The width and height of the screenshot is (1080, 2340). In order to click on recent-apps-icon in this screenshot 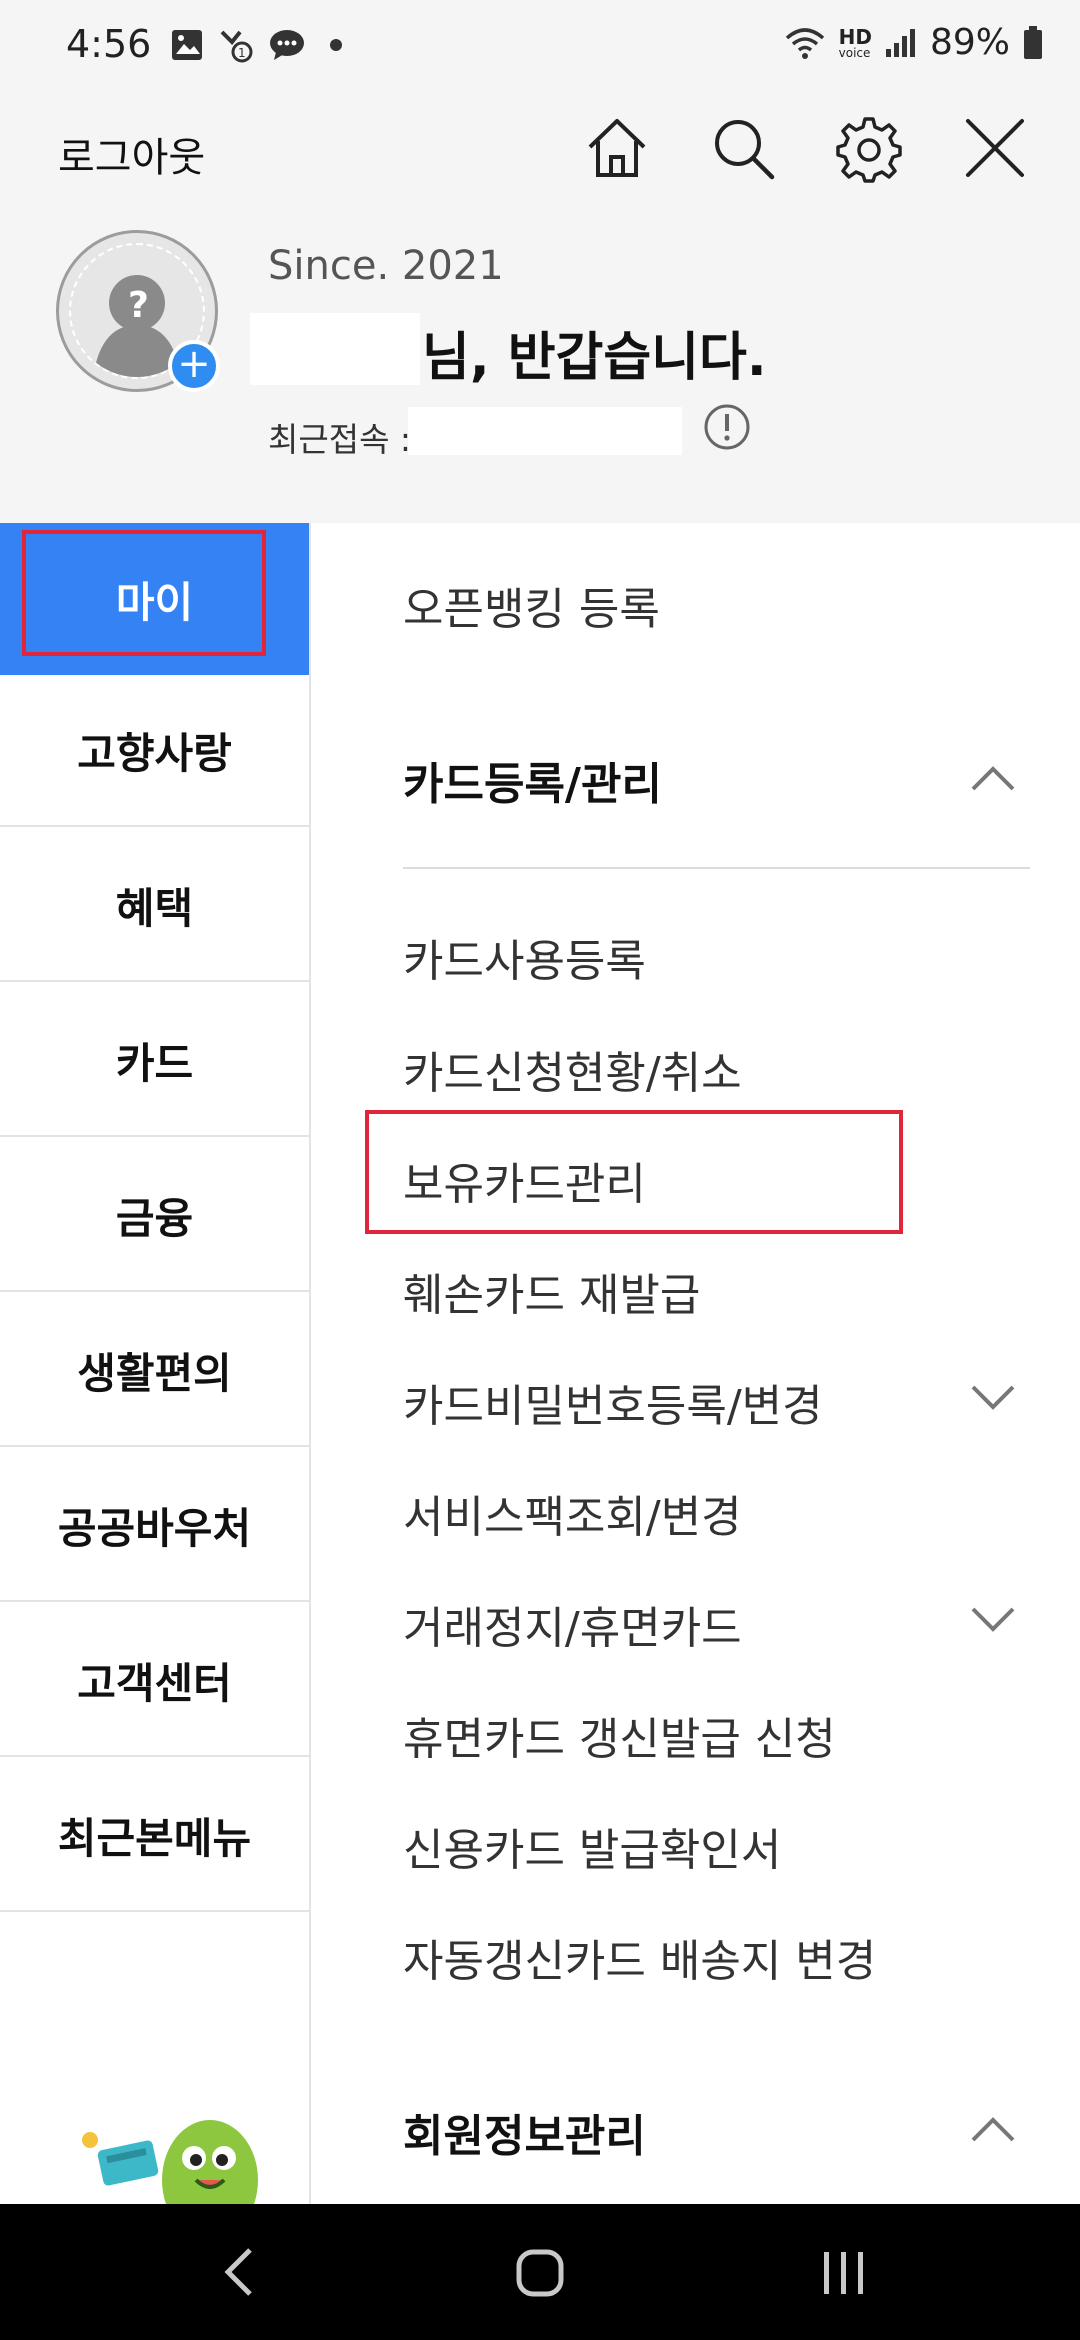, I will do `click(844, 2273)`.